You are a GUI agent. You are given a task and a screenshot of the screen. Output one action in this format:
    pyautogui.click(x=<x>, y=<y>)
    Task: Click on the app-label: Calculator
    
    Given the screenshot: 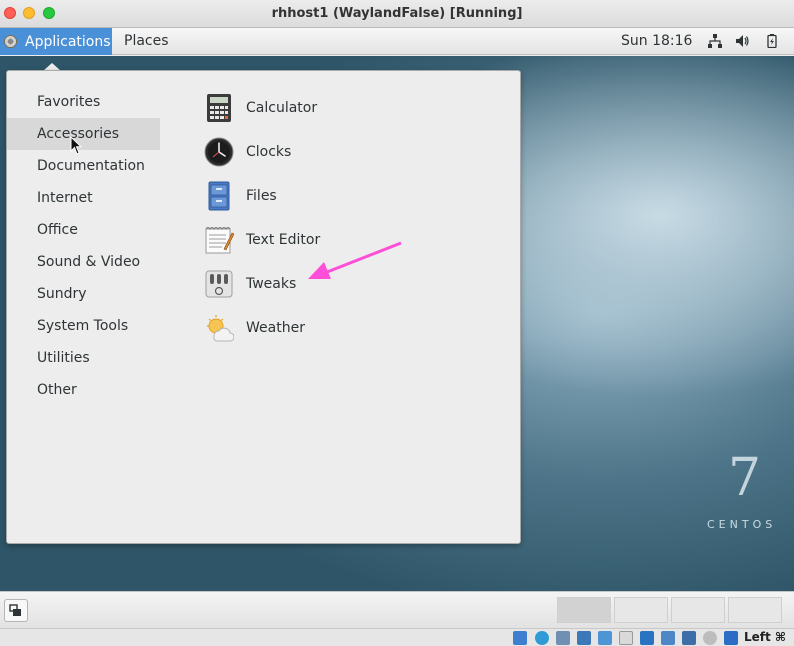 What is the action you would take?
    pyautogui.click(x=282, y=108)
    